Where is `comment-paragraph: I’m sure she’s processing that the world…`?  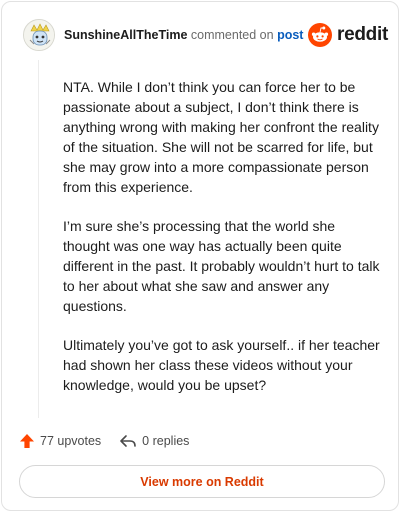
comment-paragraph: I’m sure she’s processing that the world… is located at coordinates (221, 266).